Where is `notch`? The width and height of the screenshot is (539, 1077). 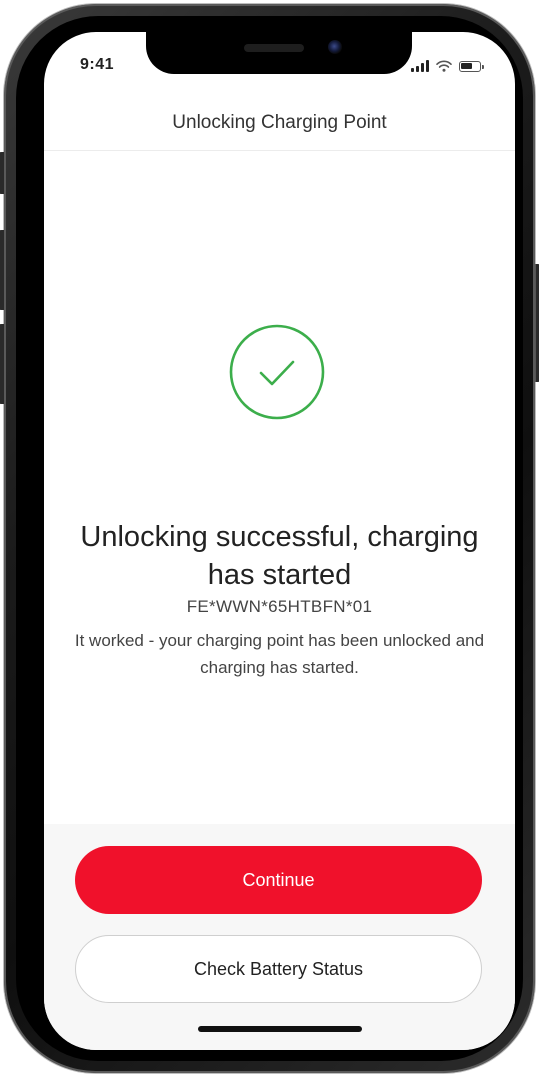
notch is located at coordinates (279, 53).